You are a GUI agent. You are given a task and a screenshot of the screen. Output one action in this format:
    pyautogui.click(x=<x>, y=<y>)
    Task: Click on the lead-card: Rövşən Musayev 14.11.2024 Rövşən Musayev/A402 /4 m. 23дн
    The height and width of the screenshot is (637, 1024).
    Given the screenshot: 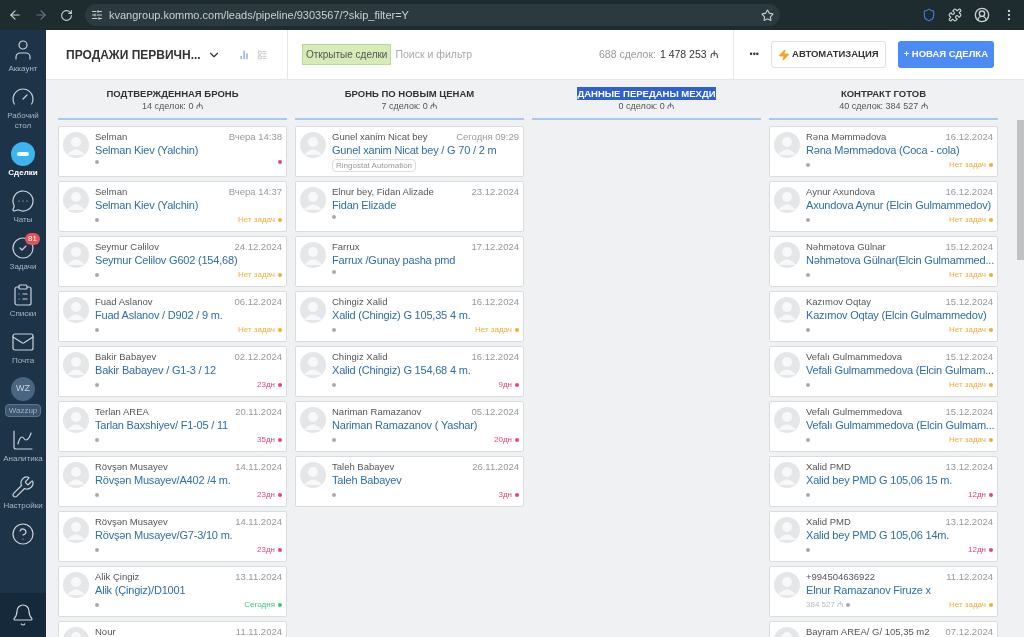 What is the action you would take?
    pyautogui.click(x=172, y=481)
    